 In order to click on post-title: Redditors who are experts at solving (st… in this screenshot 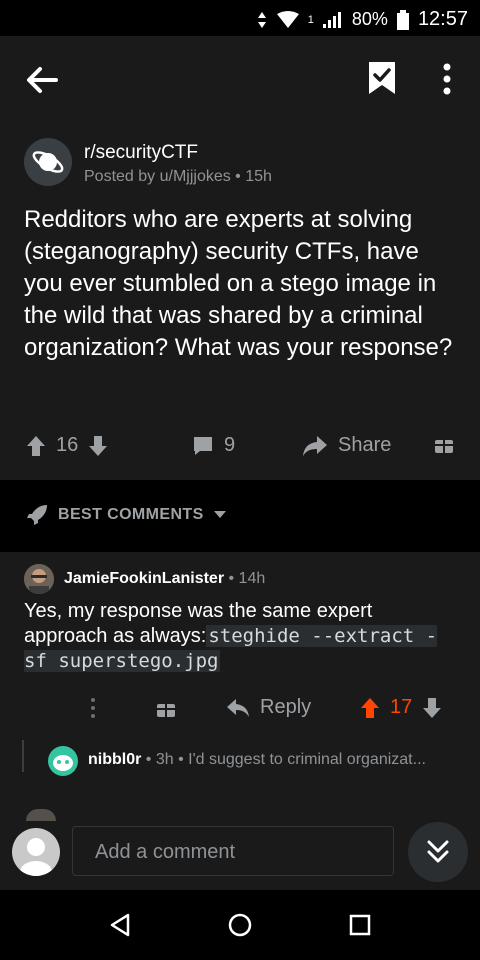, I will do `click(238, 283)`.